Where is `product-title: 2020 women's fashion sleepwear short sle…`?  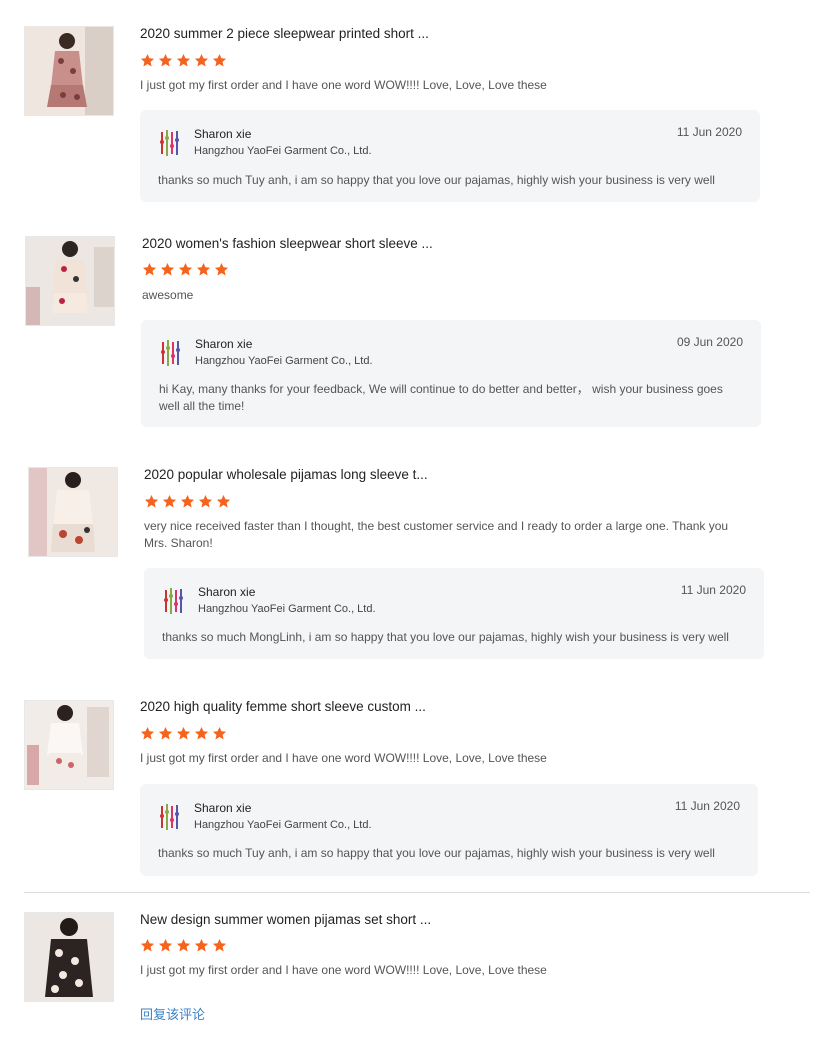
product-title: 2020 women's fashion sleepwear short sle… is located at coordinates (287, 243).